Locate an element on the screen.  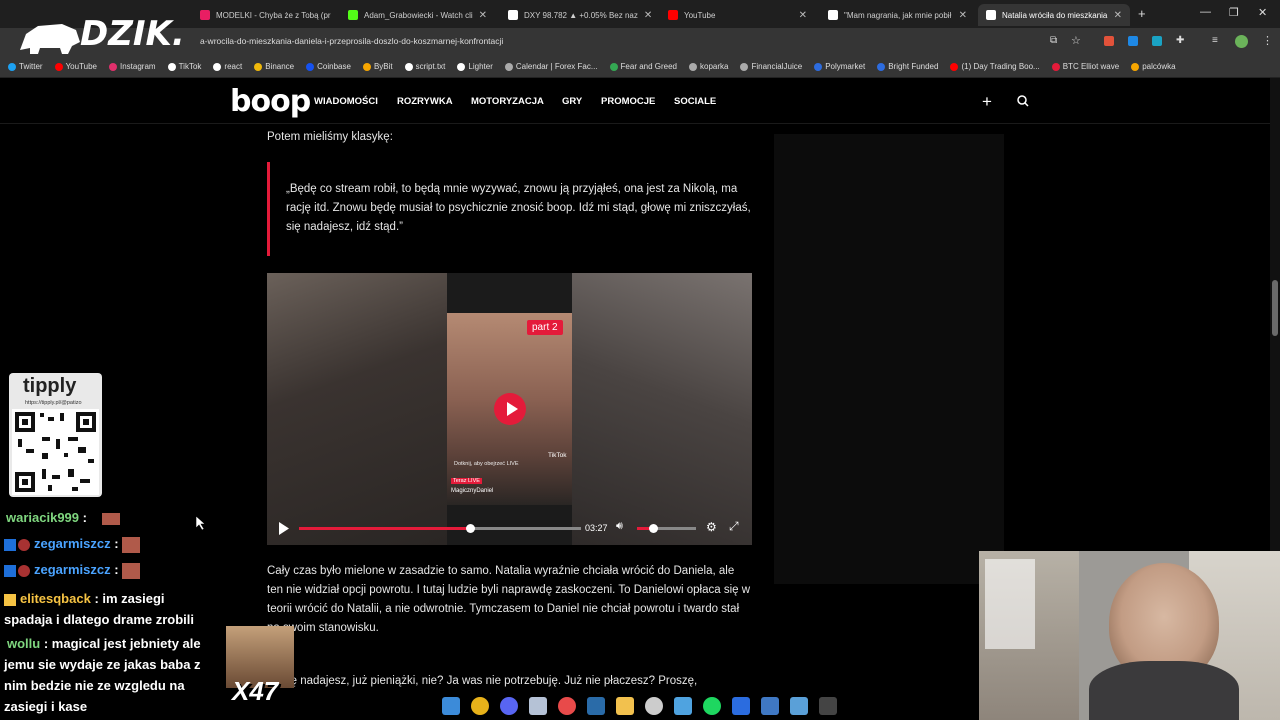
minimize-icon: — is located at coordinates (1205, 12).